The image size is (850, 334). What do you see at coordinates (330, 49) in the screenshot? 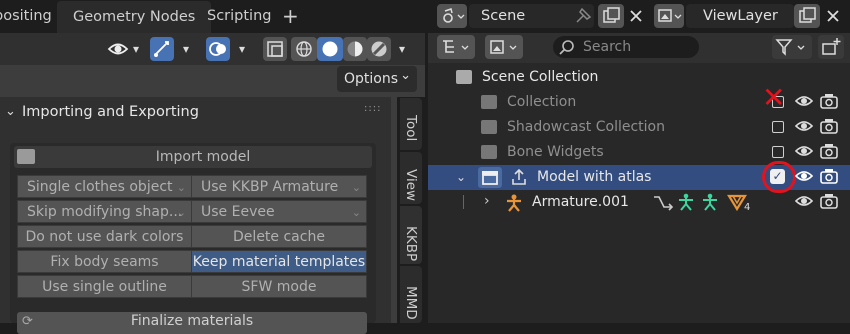
I see `solid-shading-button` at bounding box center [330, 49].